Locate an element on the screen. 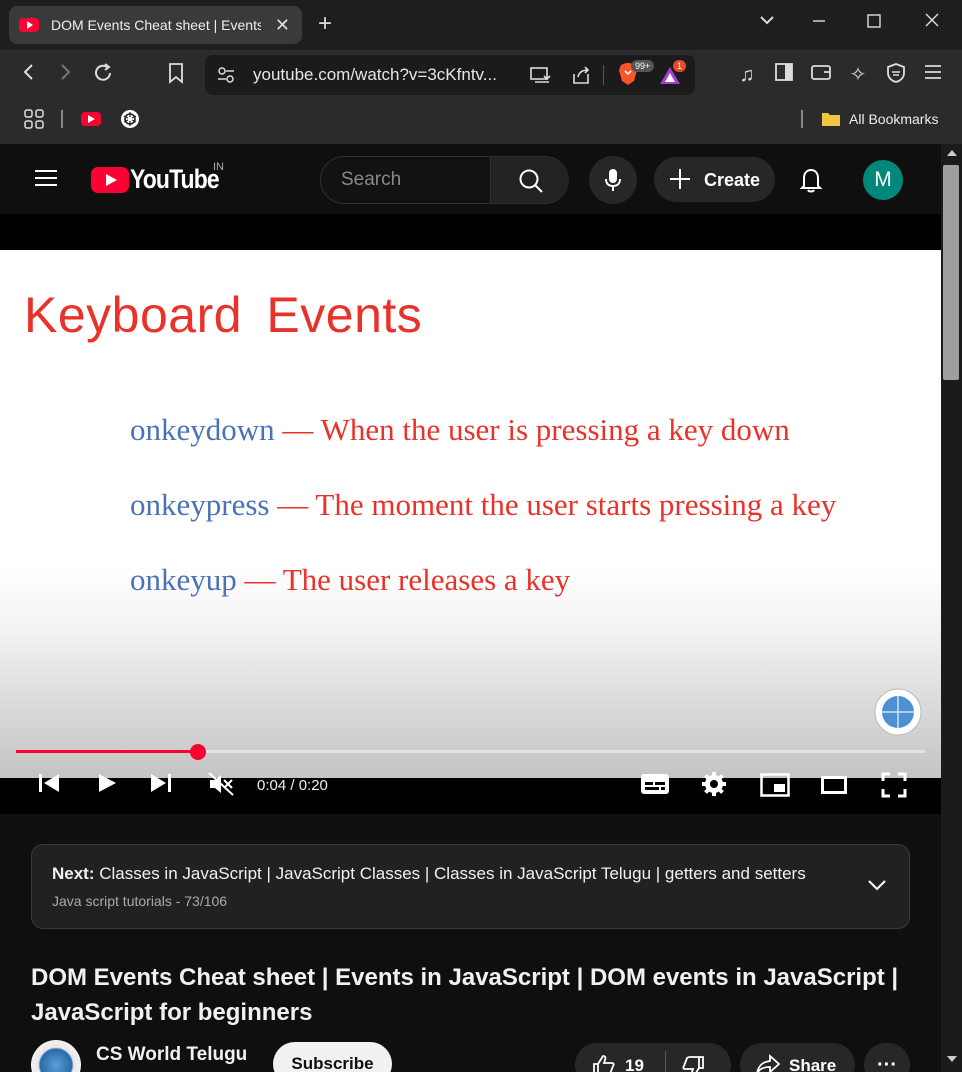 This screenshot has width=962, height=1072. share-arrow-icon is located at coordinates (768, 1062).